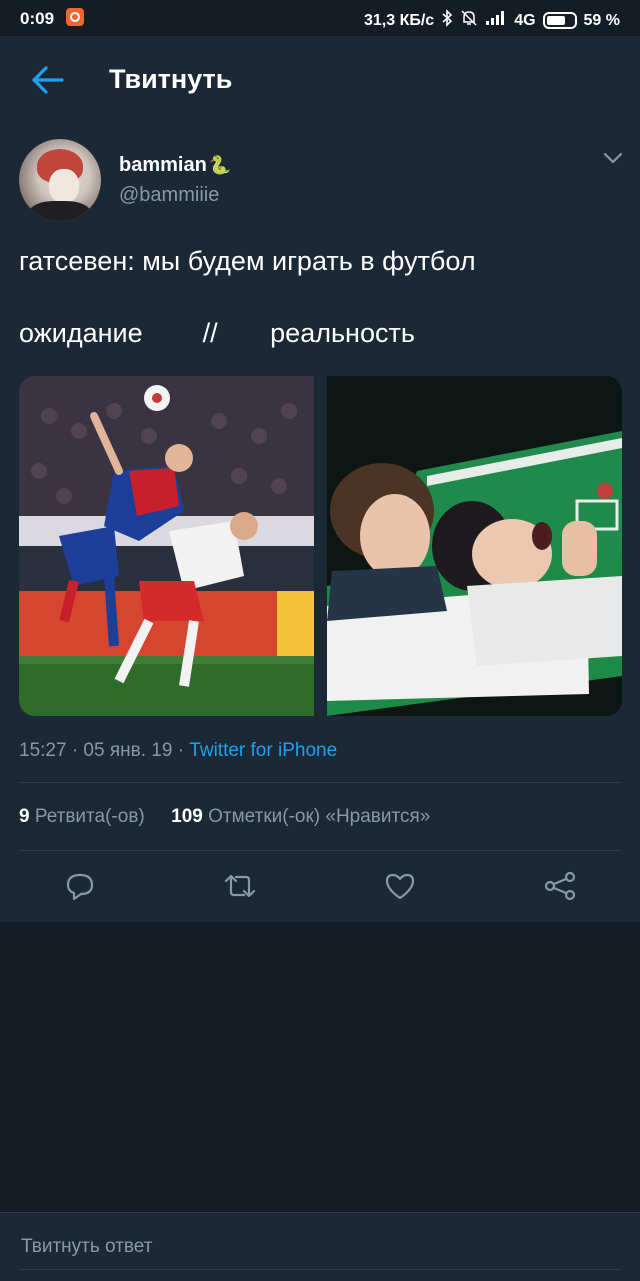 The width and height of the screenshot is (640, 1281). I want to click on reply-bar, so click(320, 1246).